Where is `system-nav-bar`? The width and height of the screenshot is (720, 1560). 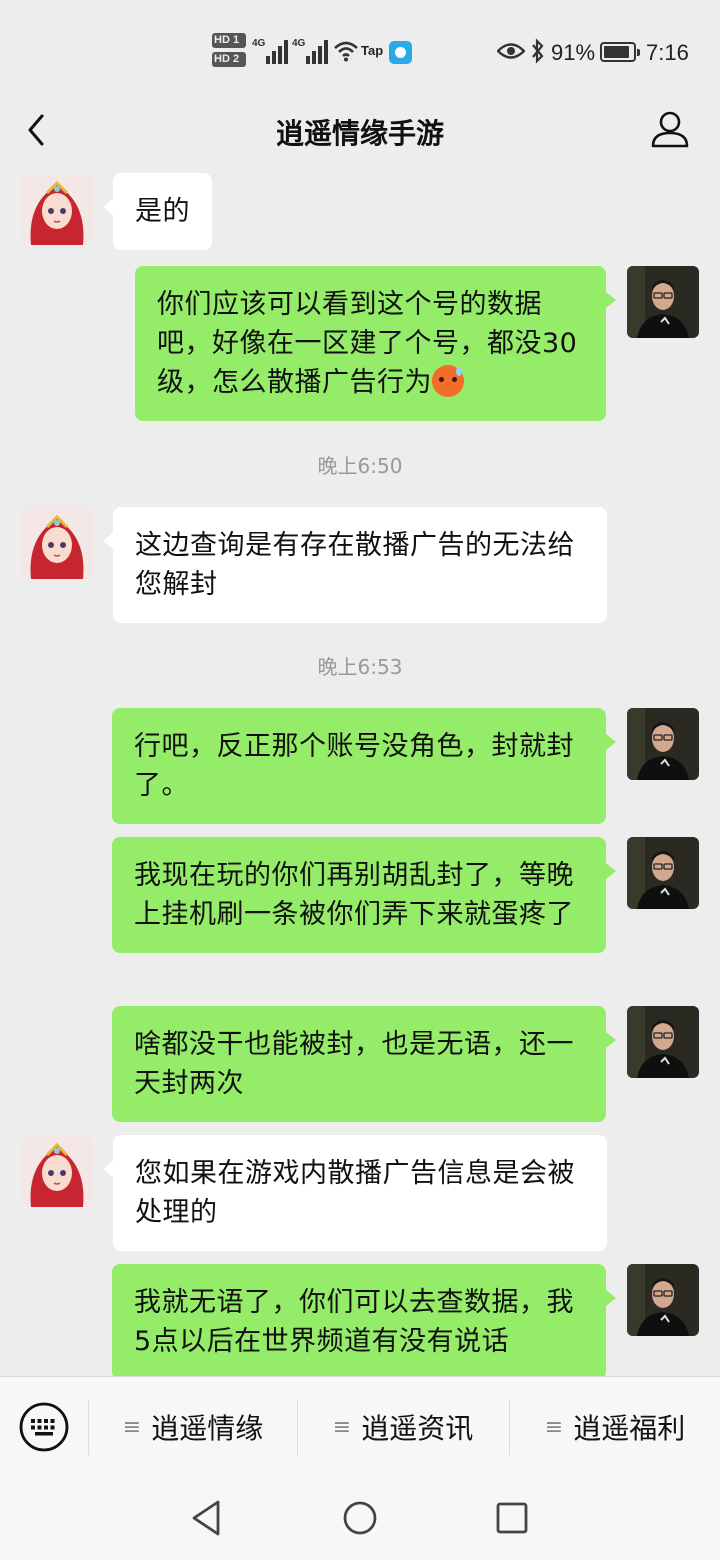 system-nav-bar is located at coordinates (360, 1518).